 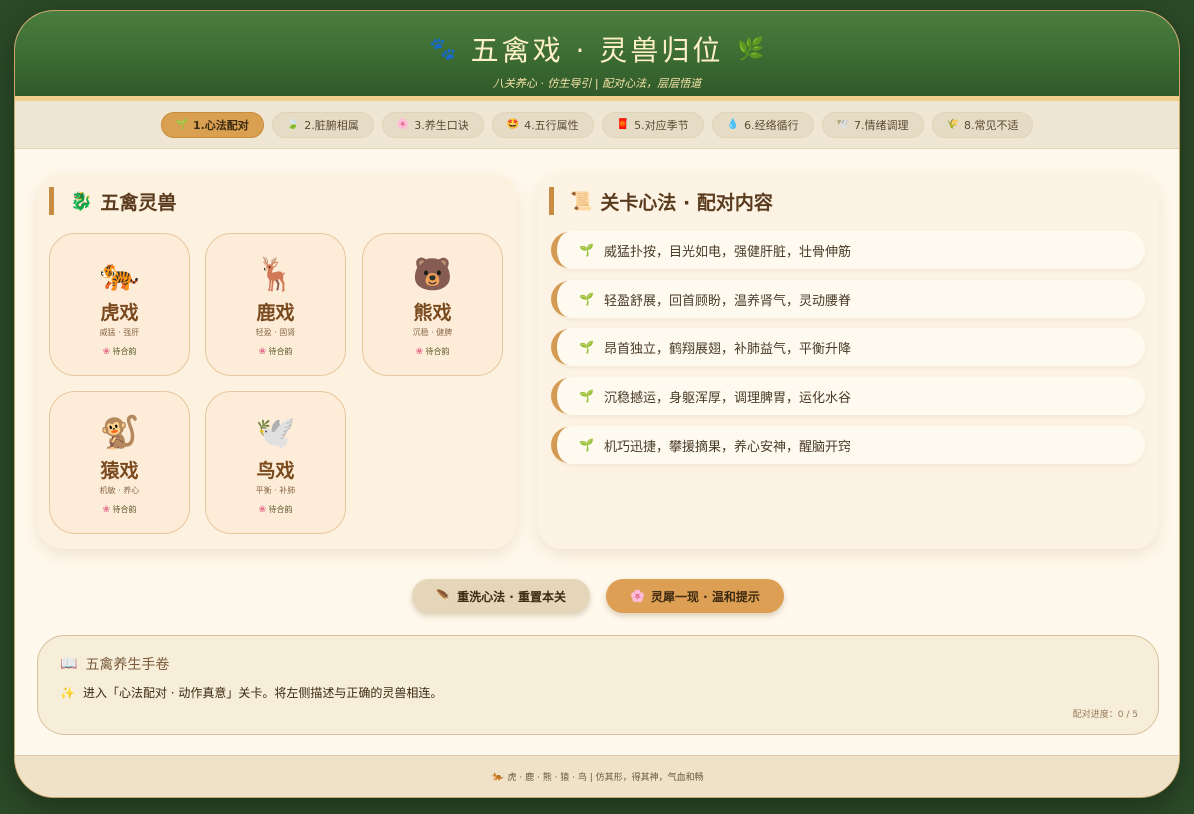 I want to click on page-subtitle: 八关养心 · 仿生导引 | 配对心法，层层悟道, so click(x=597, y=83).